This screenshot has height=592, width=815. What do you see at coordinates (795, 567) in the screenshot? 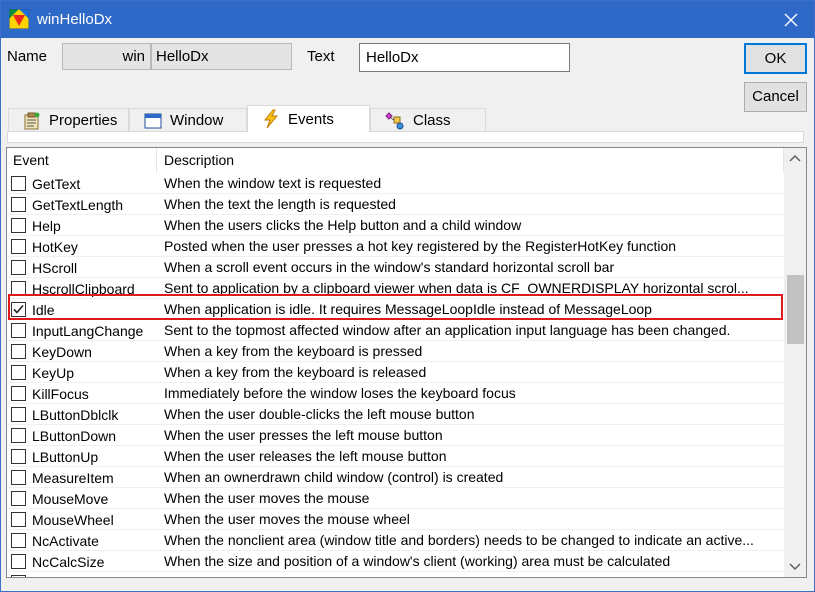
I see `scroll-down-button` at bounding box center [795, 567].